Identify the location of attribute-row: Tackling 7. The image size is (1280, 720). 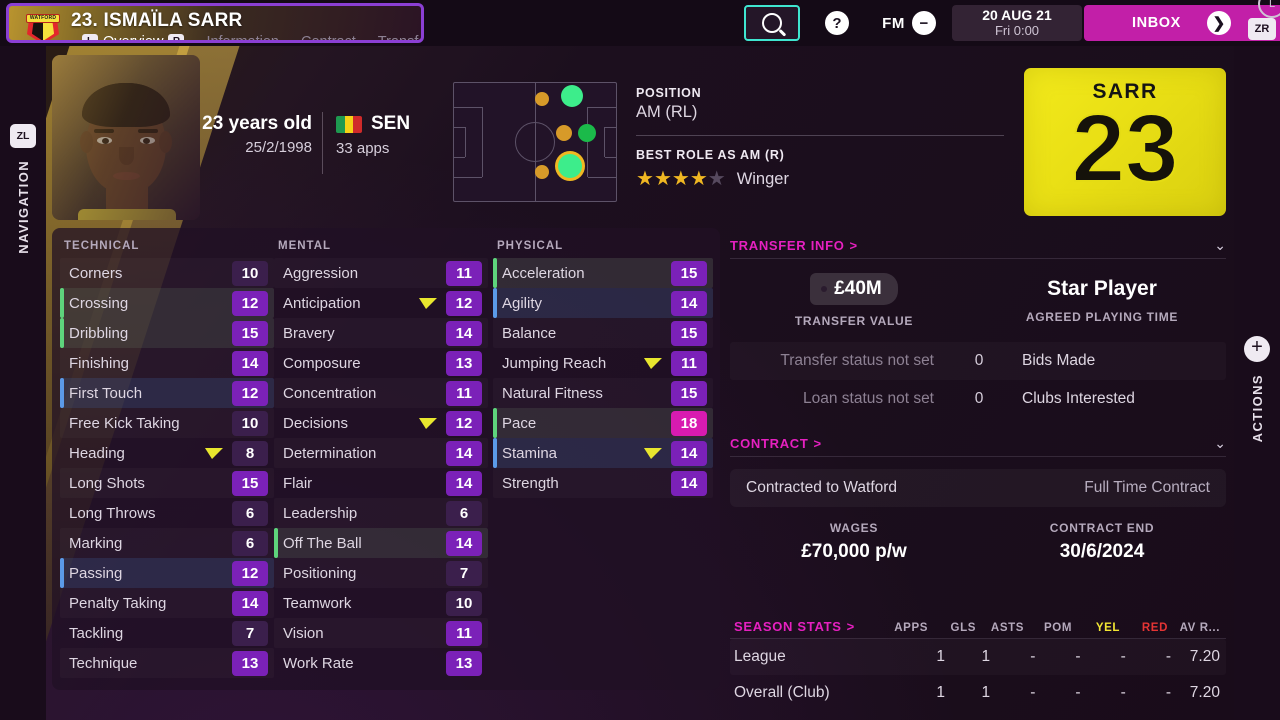
(167, 633).